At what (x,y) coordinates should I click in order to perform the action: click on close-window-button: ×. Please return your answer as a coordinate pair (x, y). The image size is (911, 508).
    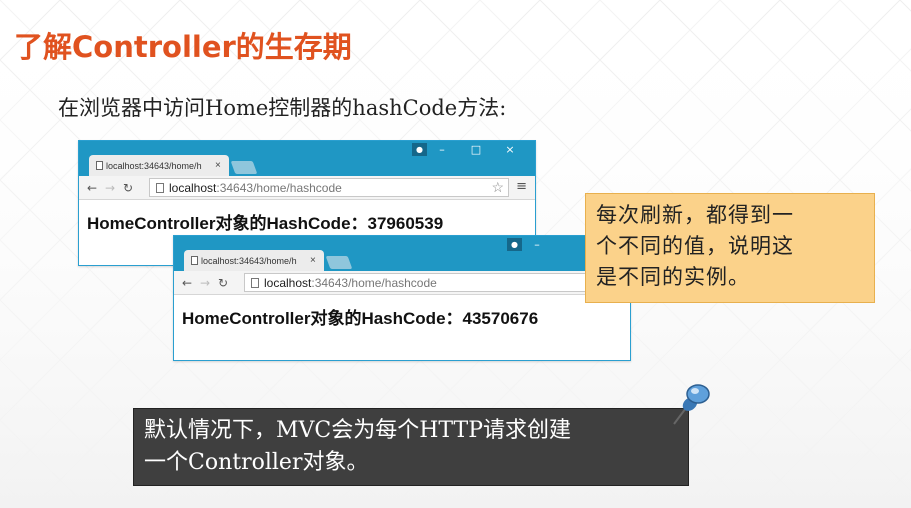
    Looking at the image, I should click on (510, 149).